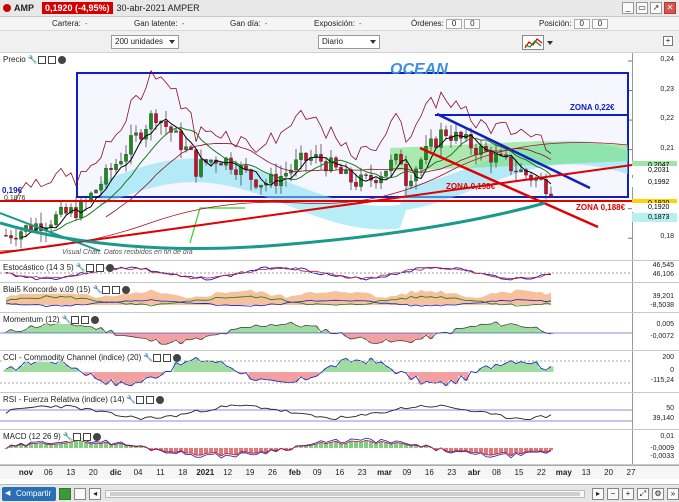 This screenshot has height=502, width=679. I want to click on calendar-icon, so click(80, 493).